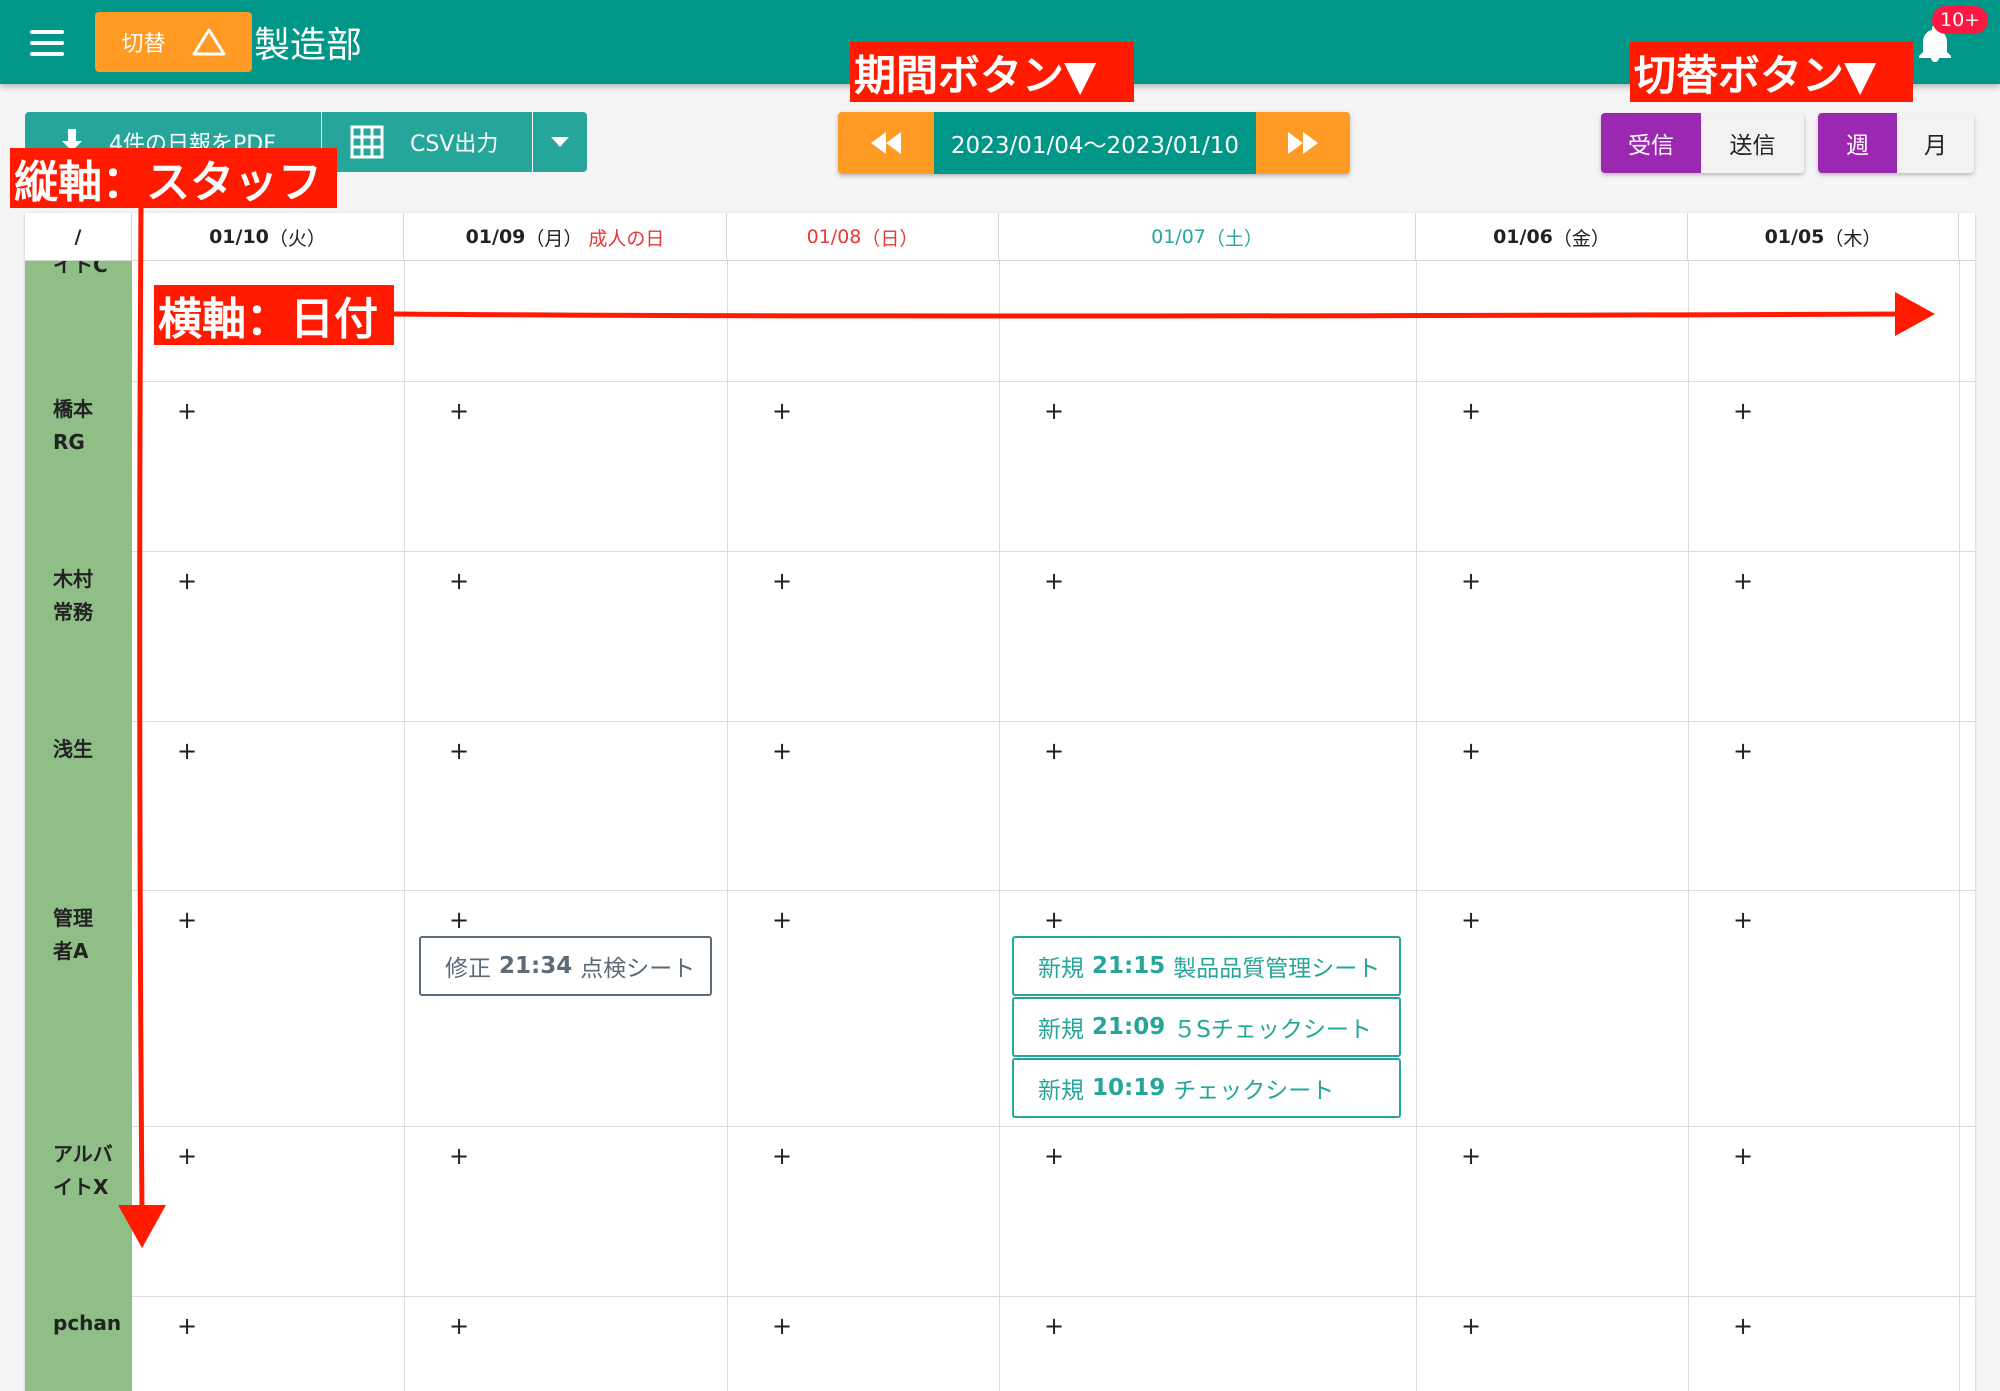  Describe the element at coordinates (495, 237) in the screenshot. I see `date-header-date: 01/09` at that location.